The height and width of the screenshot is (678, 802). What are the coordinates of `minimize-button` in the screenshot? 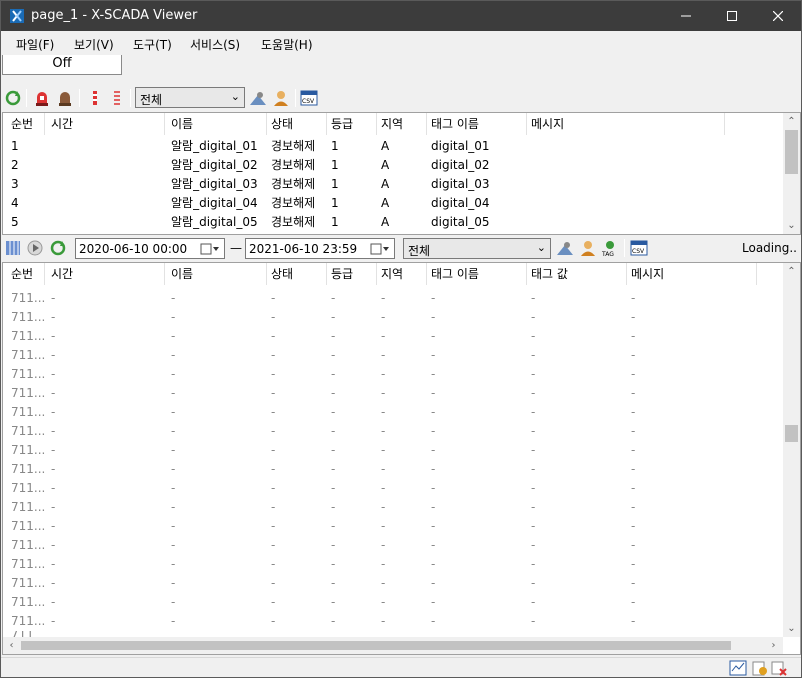 It's located at (686, 16).